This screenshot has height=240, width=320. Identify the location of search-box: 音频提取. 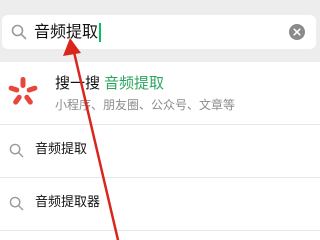
(159, 32).